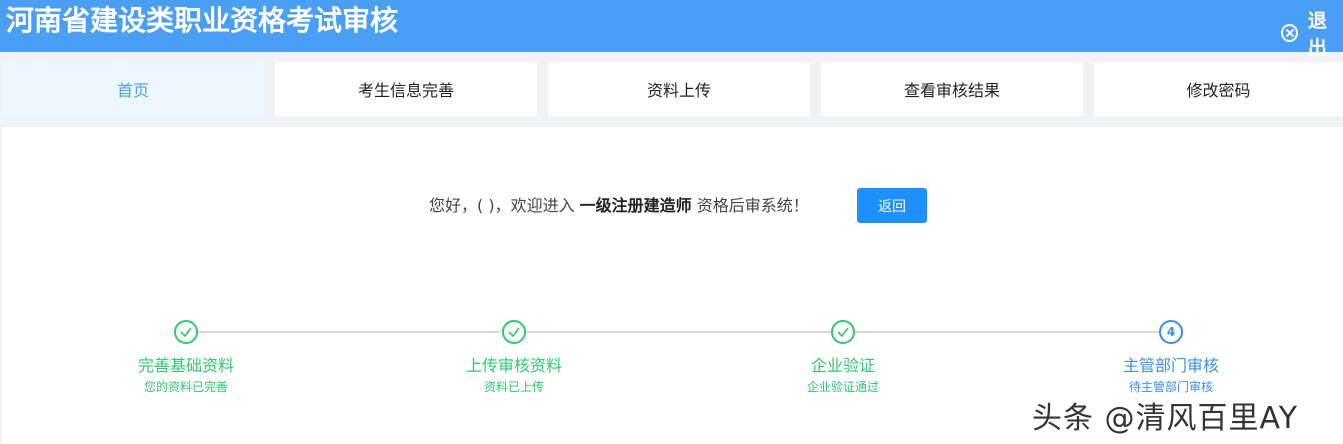 This screenshot has height=444, width=1343. I want to click on app-title: 河南省建设类职业资格考试审核, so click(202, 20).